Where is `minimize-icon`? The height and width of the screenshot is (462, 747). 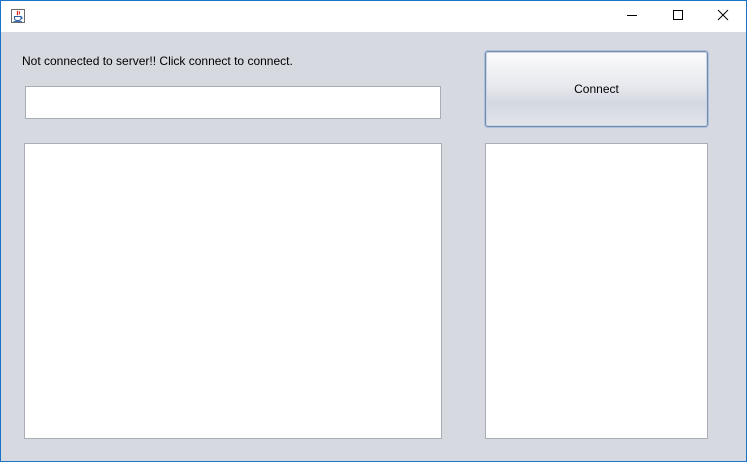 minimize-icon is located at coordinates (632, 17).